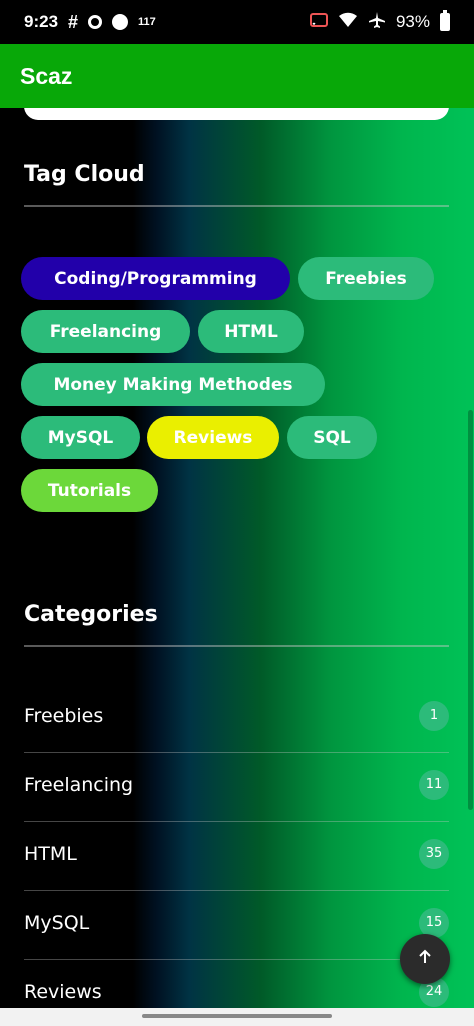  I want to click on tag-sql: SQL, so click(332, 437).